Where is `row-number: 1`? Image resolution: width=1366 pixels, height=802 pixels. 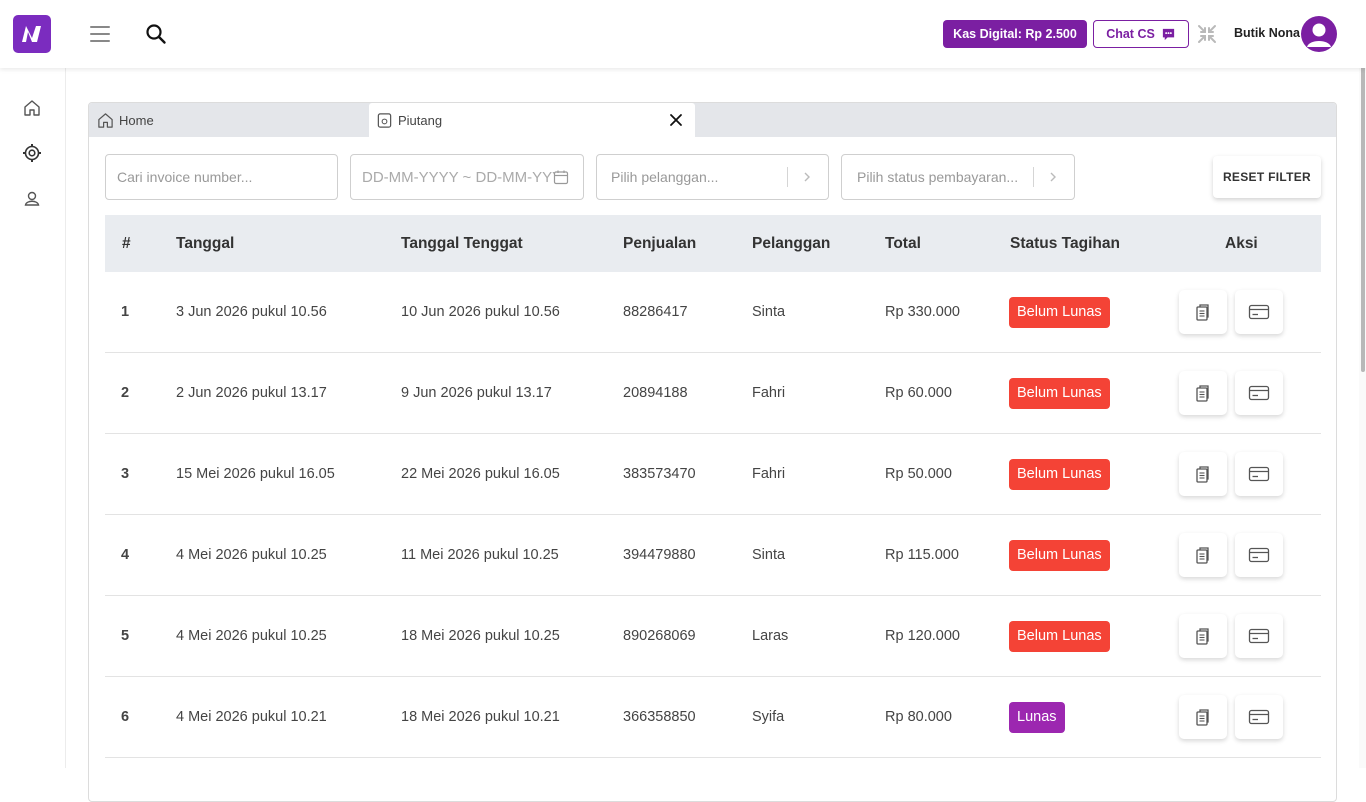
row-number: 1 is located at coordinates (125, 312).